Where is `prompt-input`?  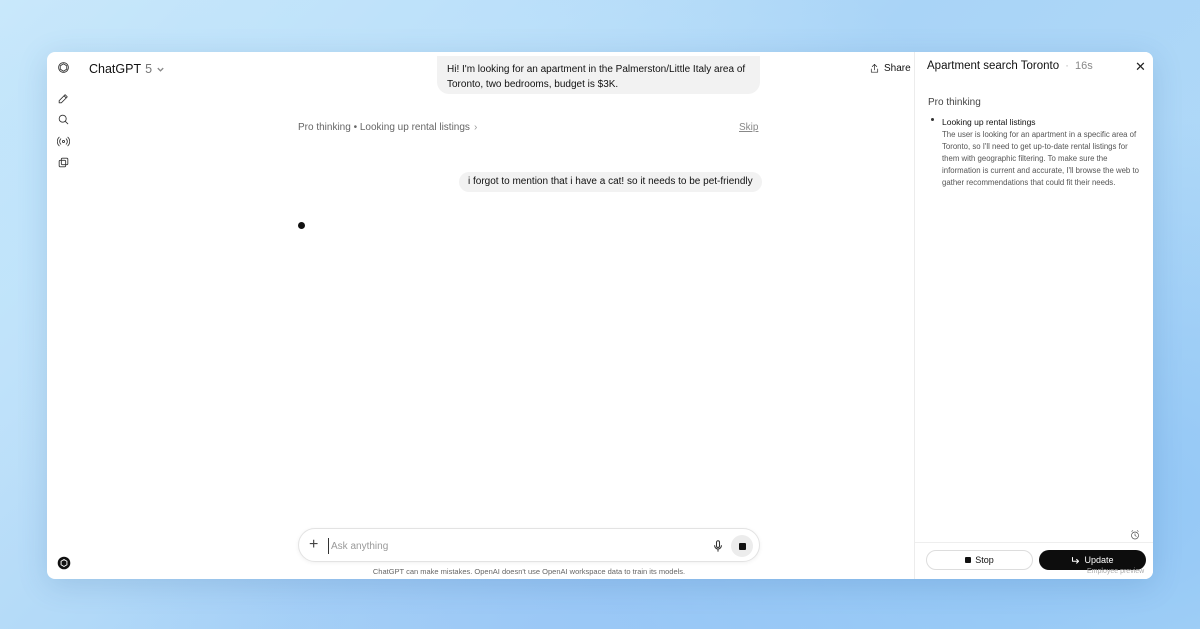
prompt-input is located at coordinates (508, 546).